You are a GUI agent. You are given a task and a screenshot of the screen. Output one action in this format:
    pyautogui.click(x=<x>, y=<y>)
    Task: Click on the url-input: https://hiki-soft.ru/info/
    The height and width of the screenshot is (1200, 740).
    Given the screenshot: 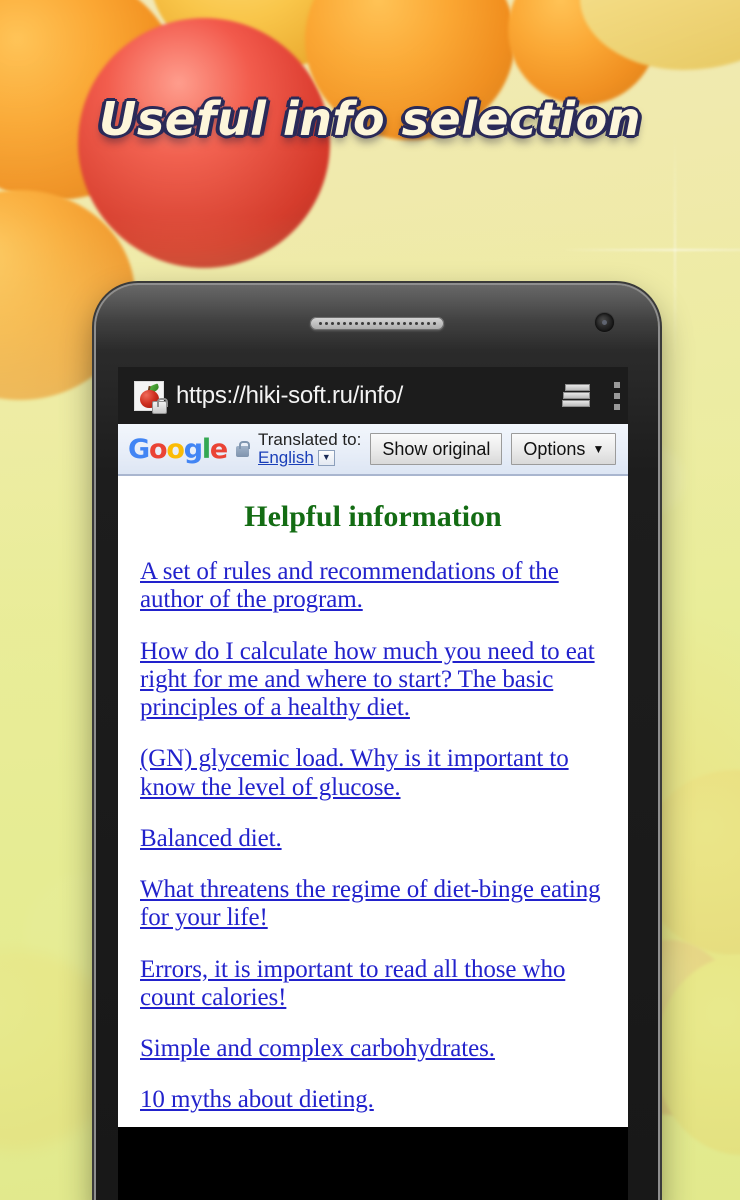 What is the action you would take?
    pyautogui.click(x=363, y=396)
    